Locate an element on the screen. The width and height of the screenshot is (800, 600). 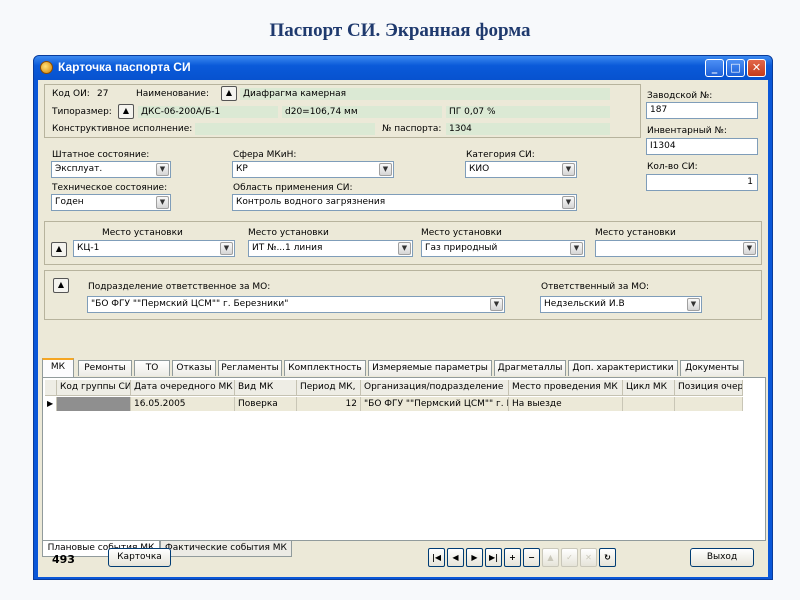
cell-period: 12 is located at coordinates (329, 404).